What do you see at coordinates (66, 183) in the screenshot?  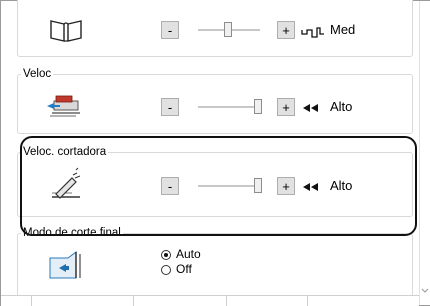 I see `cutter-speed-icon` at bounding box center [66, 183].